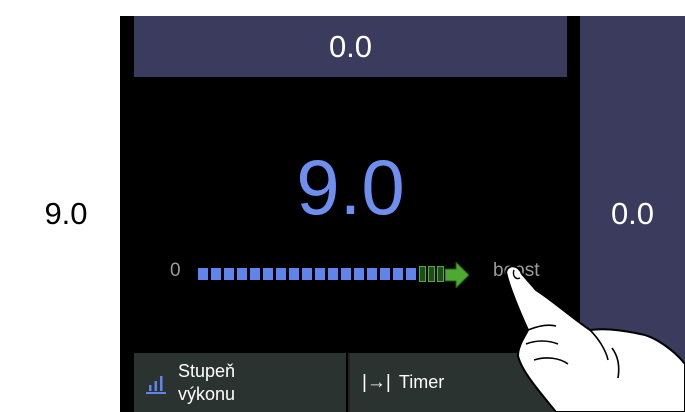 The image size is (685, 412). What do you see at coordinates (175, 270) in the screenshot?
I see `scale-min-label: 0` at bounding box center [175, 270].